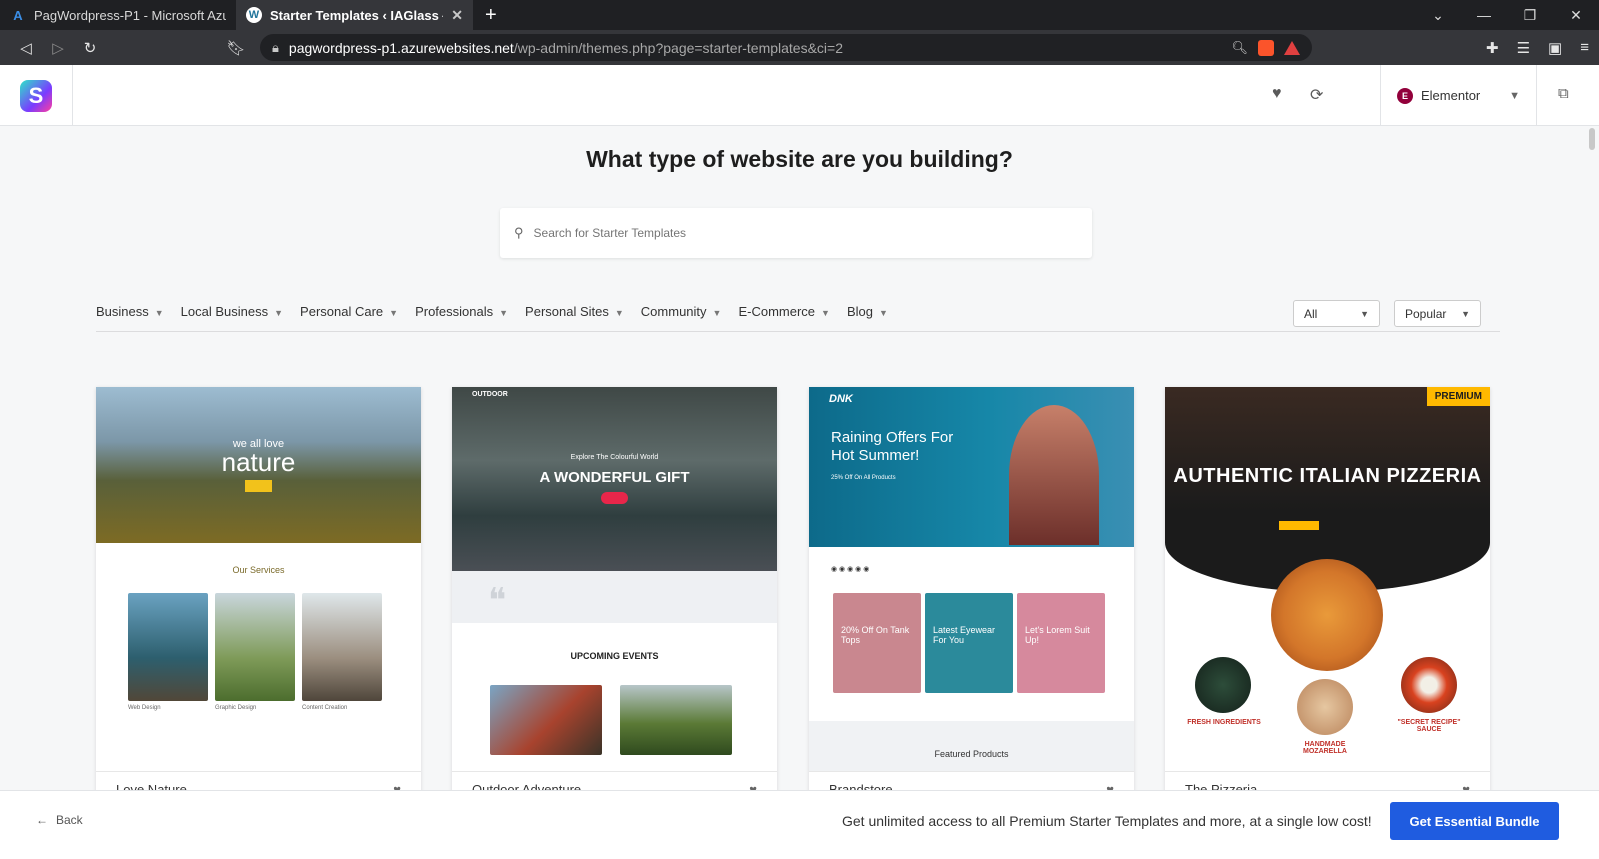 The image size is (1599, 859). Describe the element at coordinates (1438, 15) in the screenshot. I see `tab-search-icon: ⌄` at that location.